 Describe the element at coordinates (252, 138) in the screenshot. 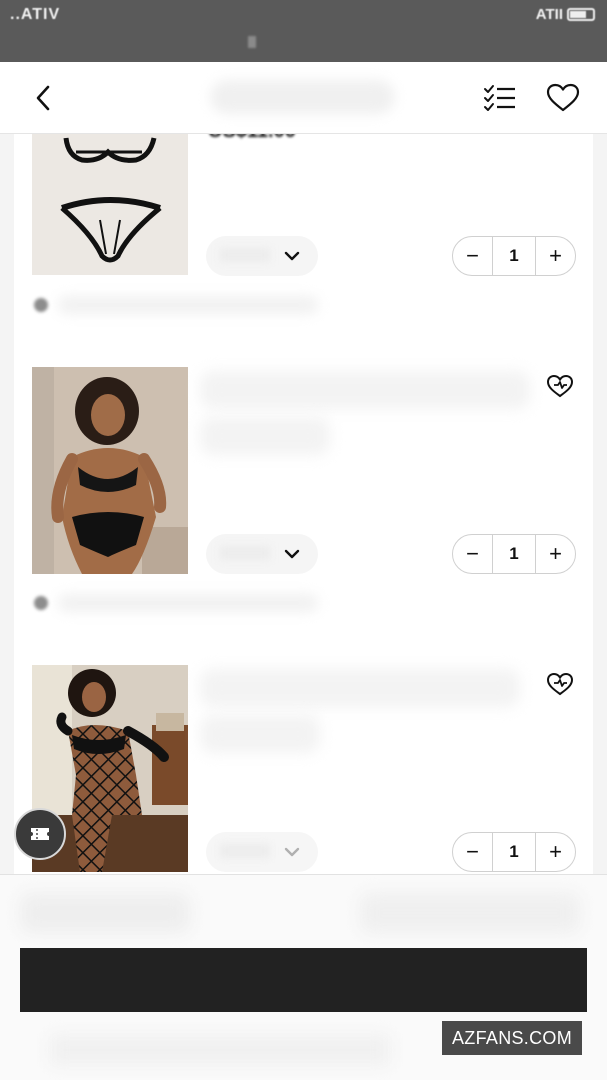

I see `item-price: US$11.00` at that location.